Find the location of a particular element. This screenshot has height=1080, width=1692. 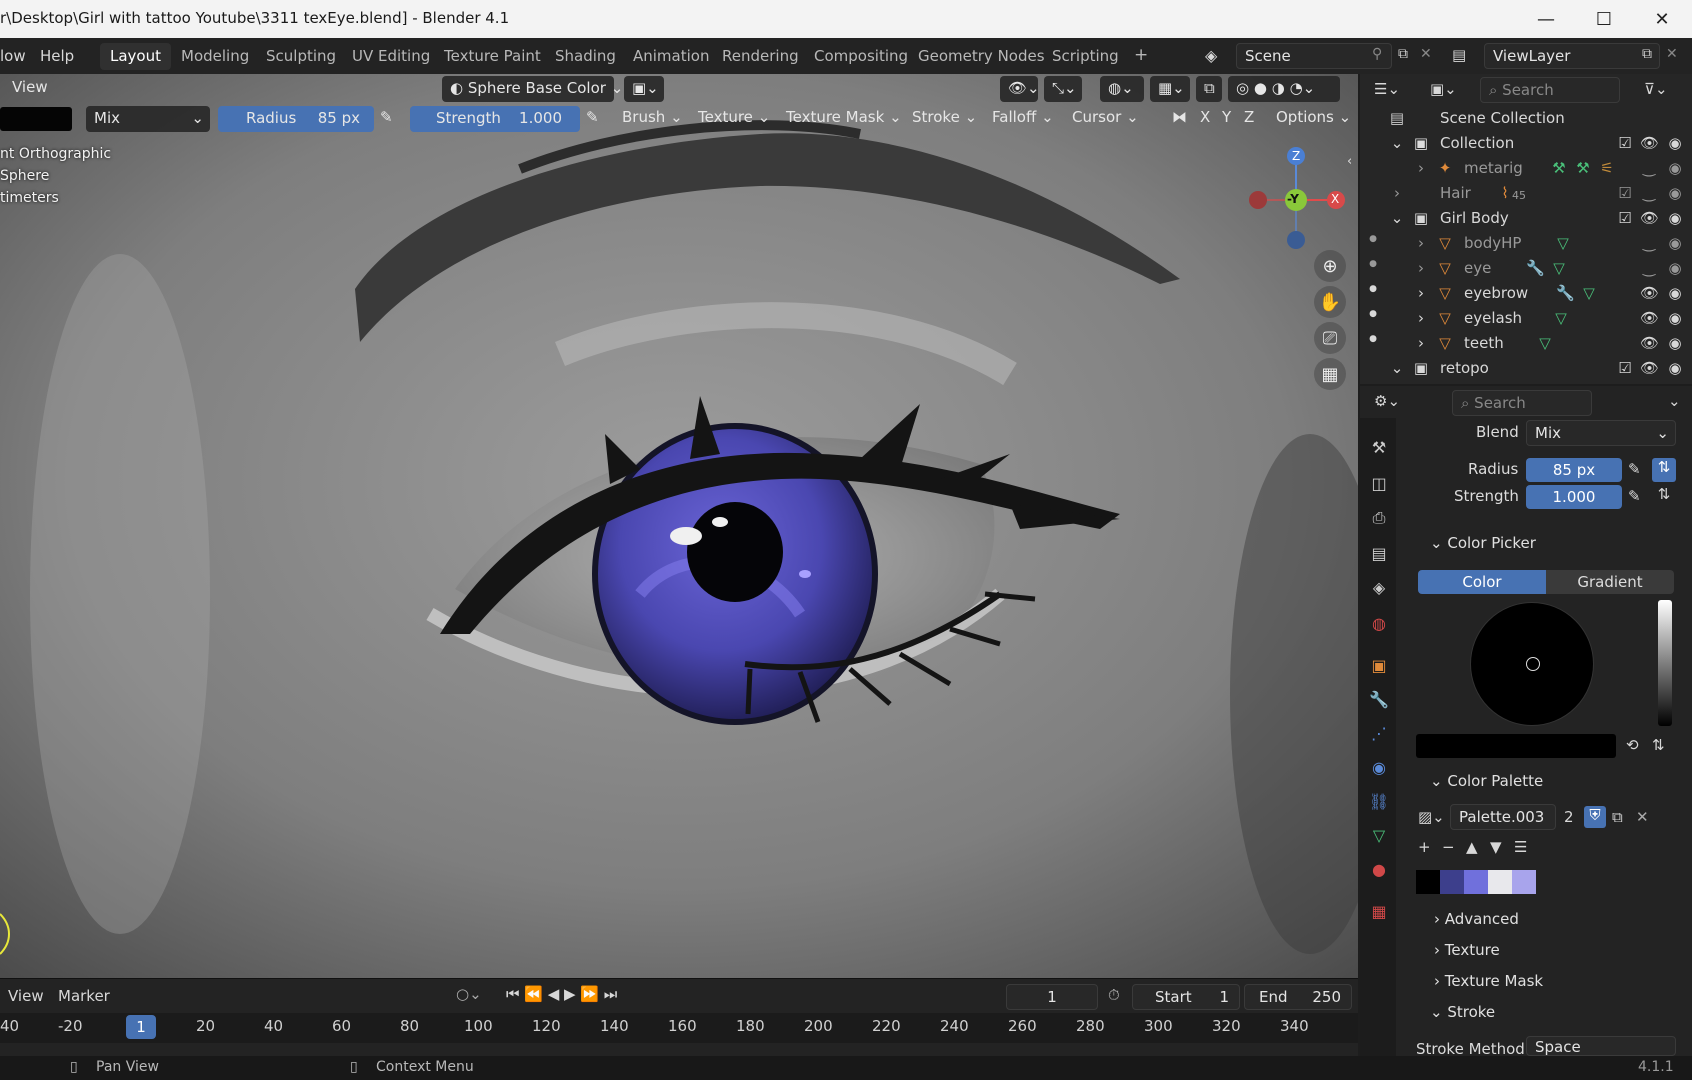

mirror-x-toggle: X is located at coordinates (1205, 117).